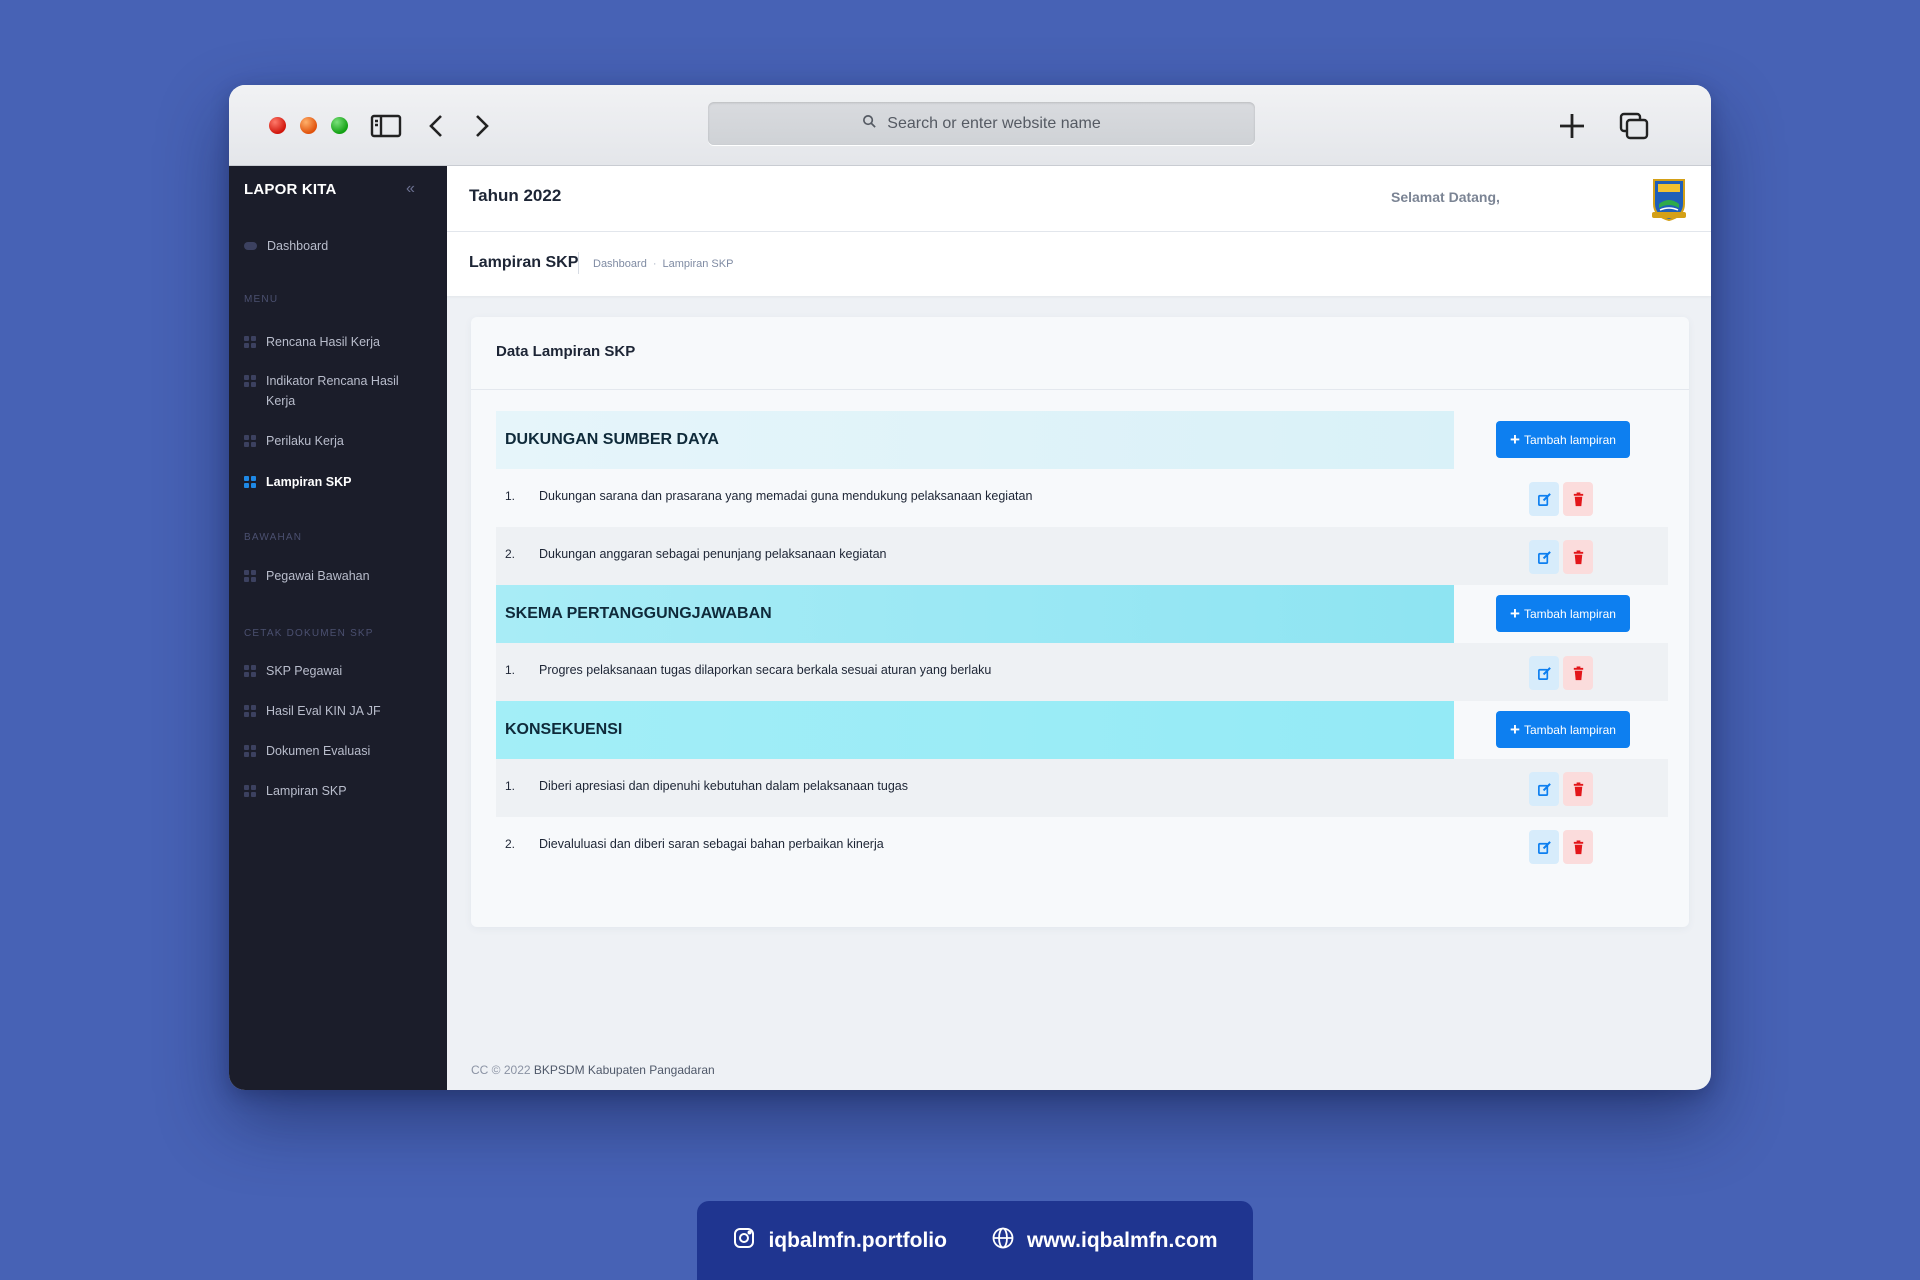  I want to click on regency-emblem-icon, so click(1669, 198).